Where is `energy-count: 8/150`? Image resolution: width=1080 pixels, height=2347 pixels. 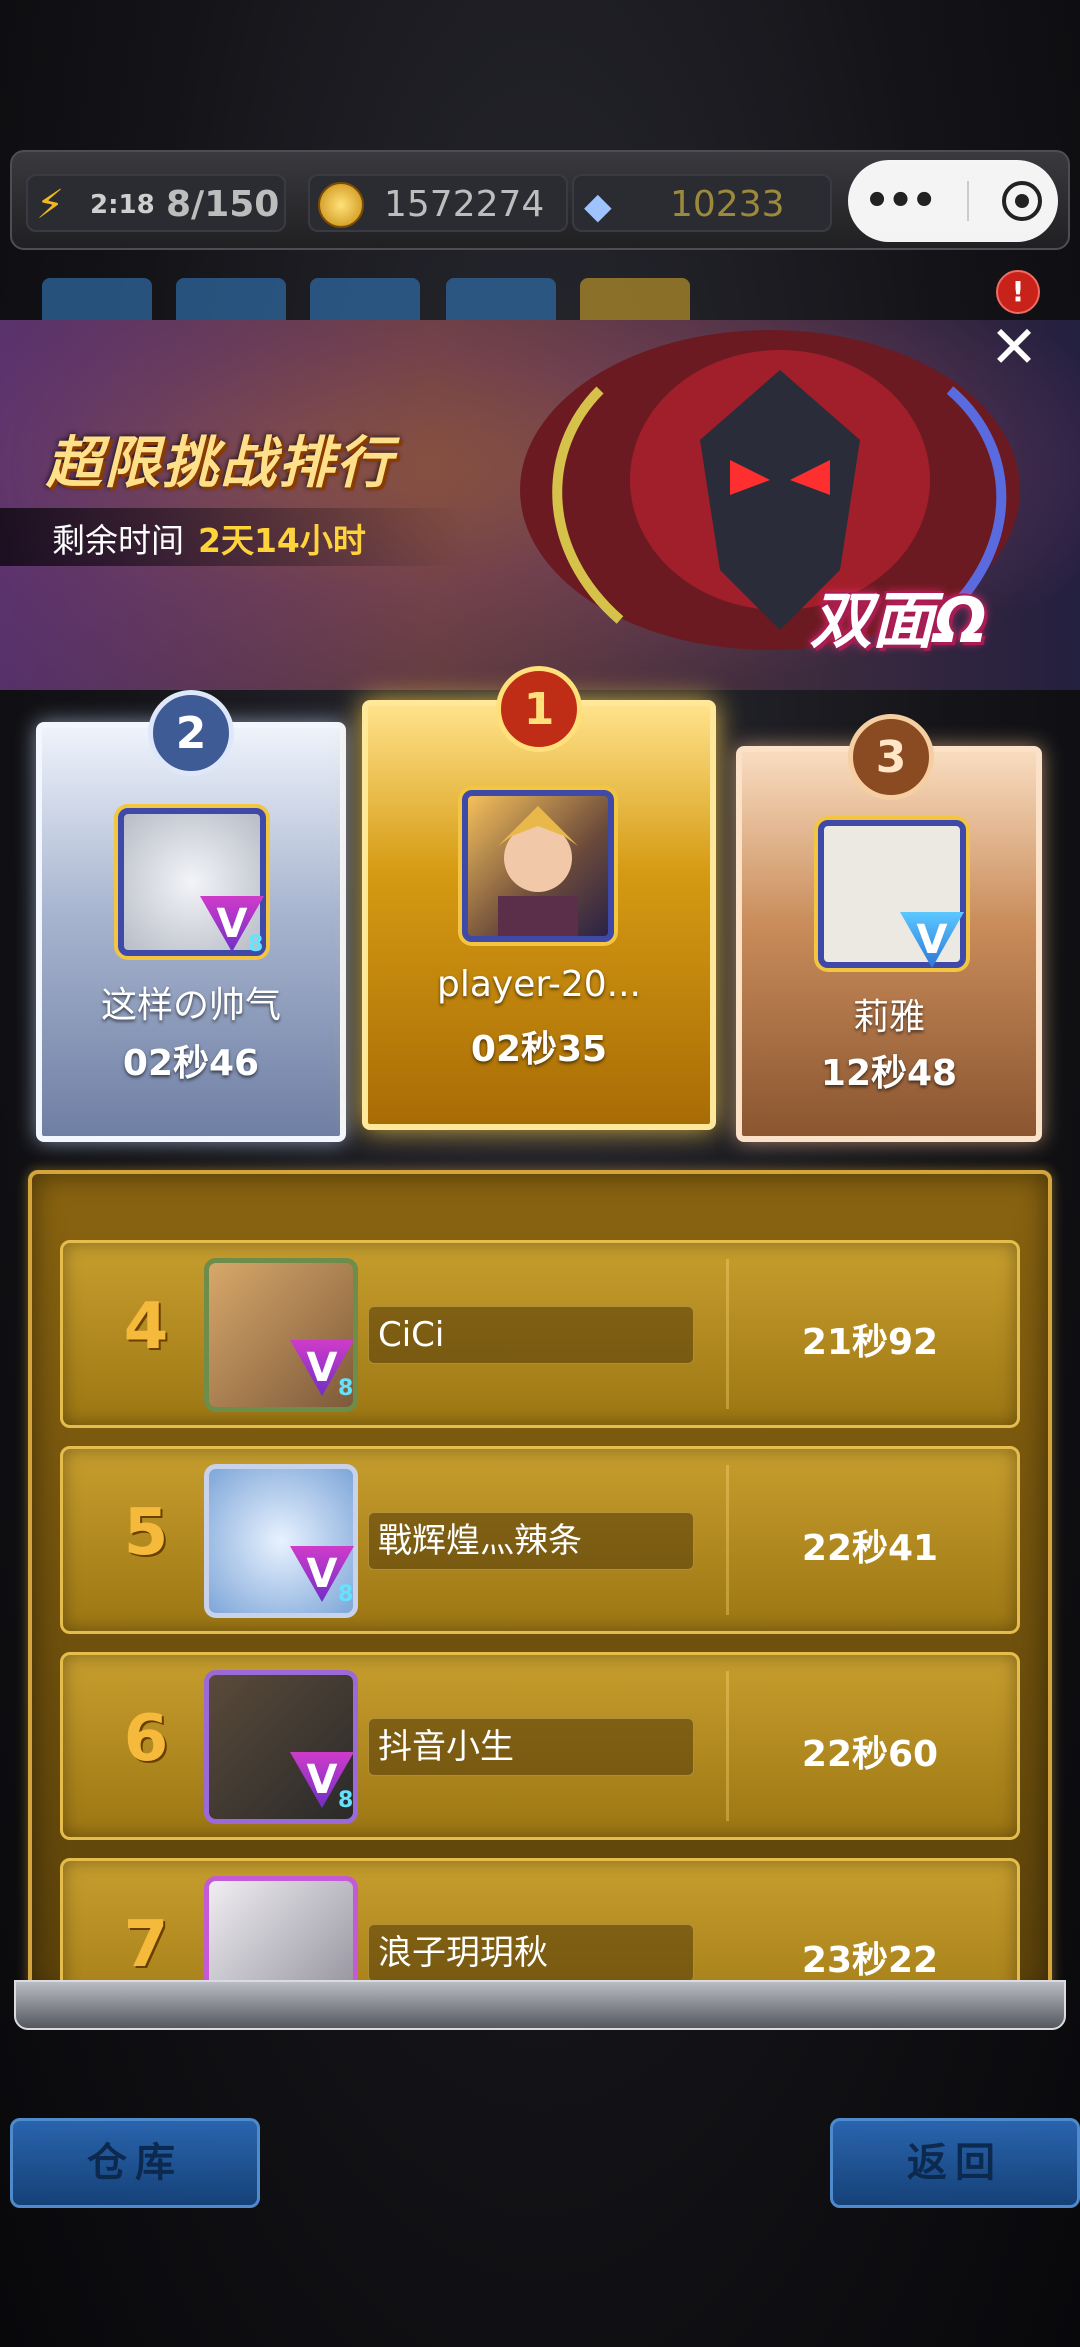 energy-count: 8/150 is located at coordinates (223, 204).